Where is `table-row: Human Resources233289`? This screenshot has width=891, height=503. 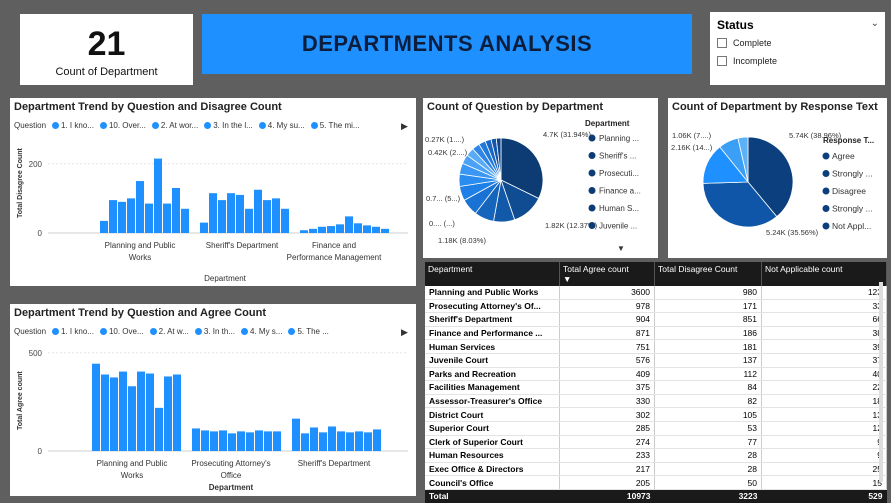
table-row: Human Resources233289 is located at coordinates (656, 455).